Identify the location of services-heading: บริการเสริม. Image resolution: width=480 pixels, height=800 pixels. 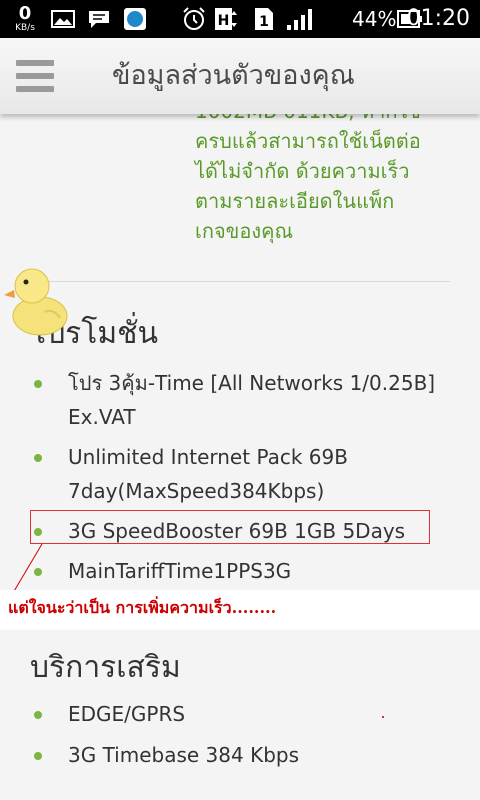
(105, 667).